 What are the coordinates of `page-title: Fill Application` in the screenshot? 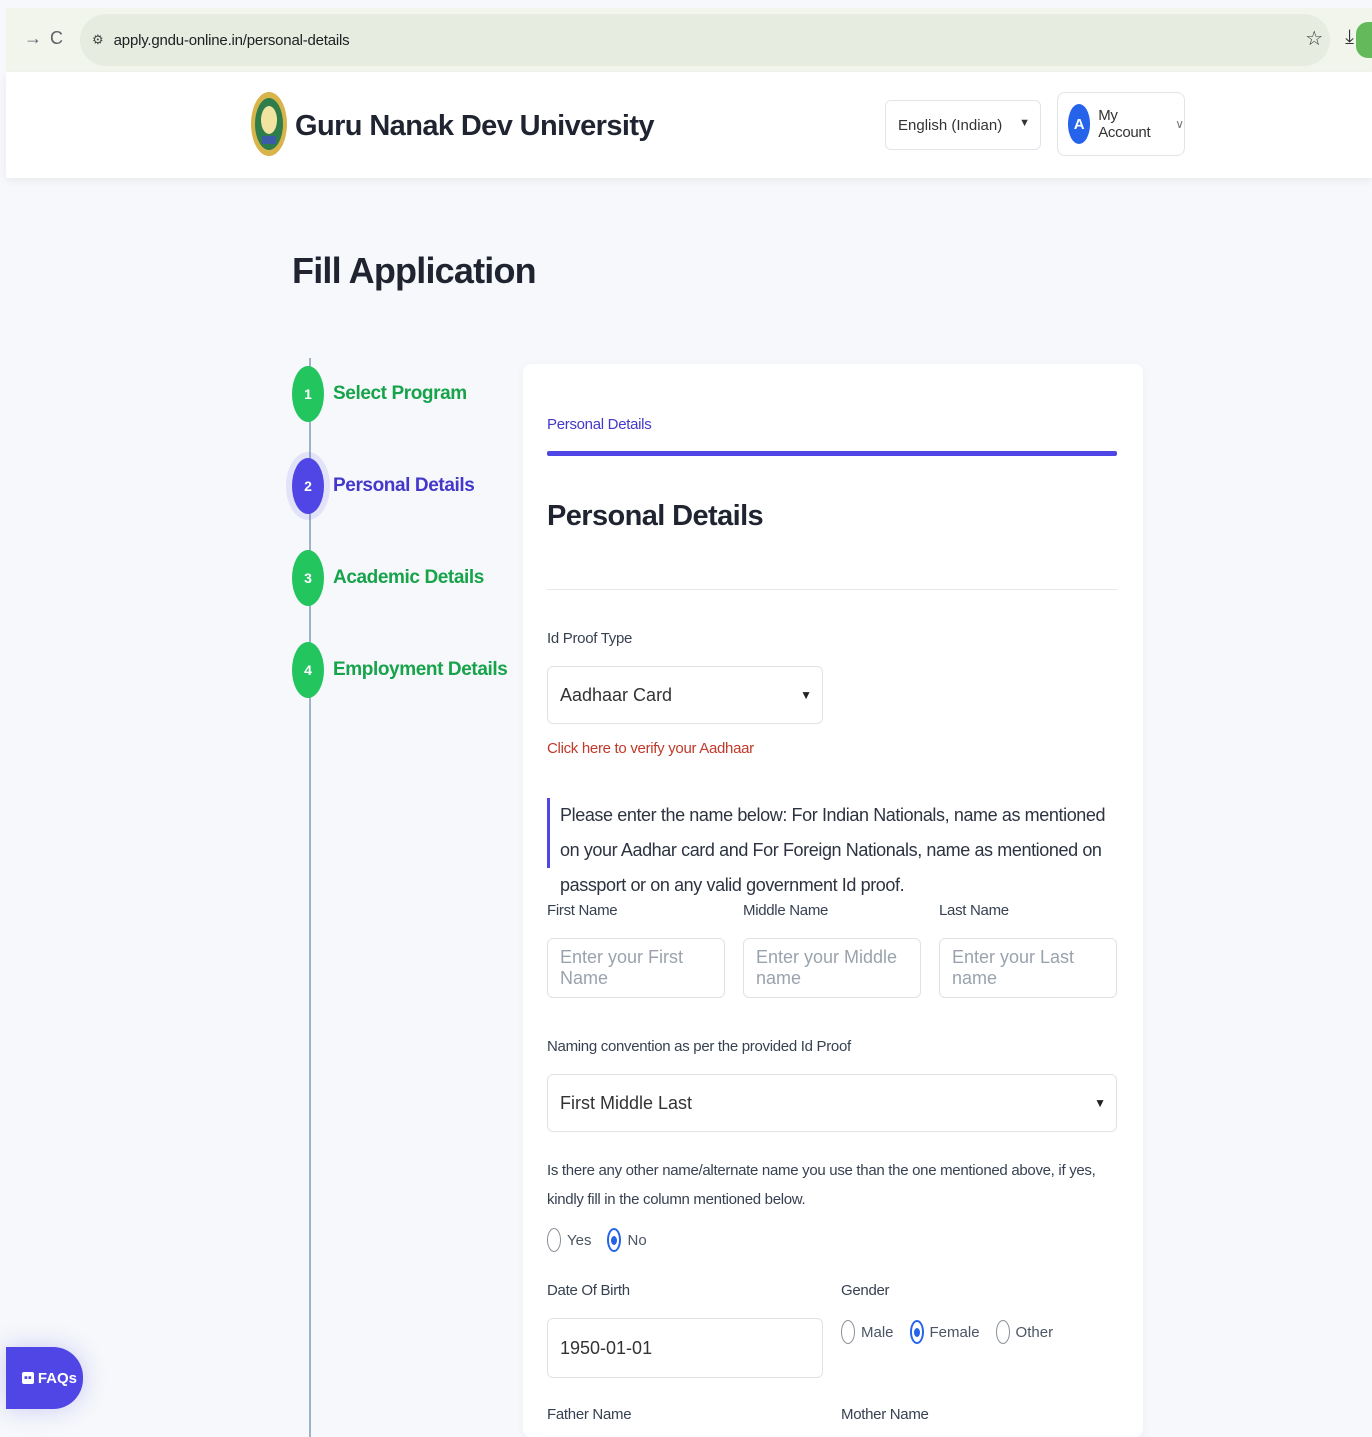 It's located at (414, 270).